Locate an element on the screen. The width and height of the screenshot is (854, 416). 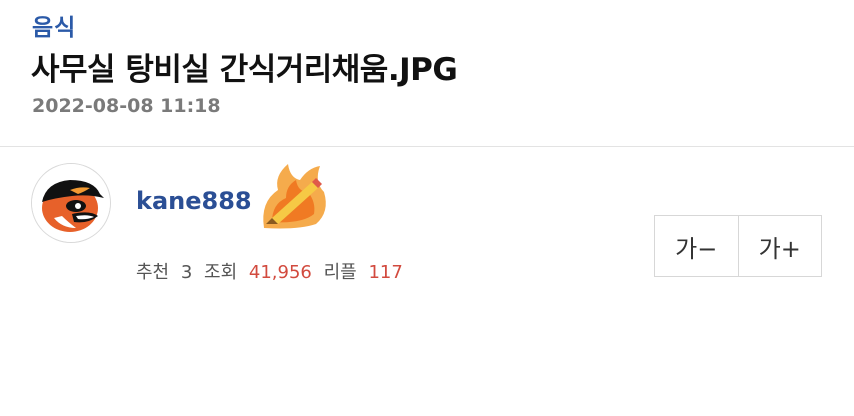
recommend-count: 3 is located at coordinates (186, 272).